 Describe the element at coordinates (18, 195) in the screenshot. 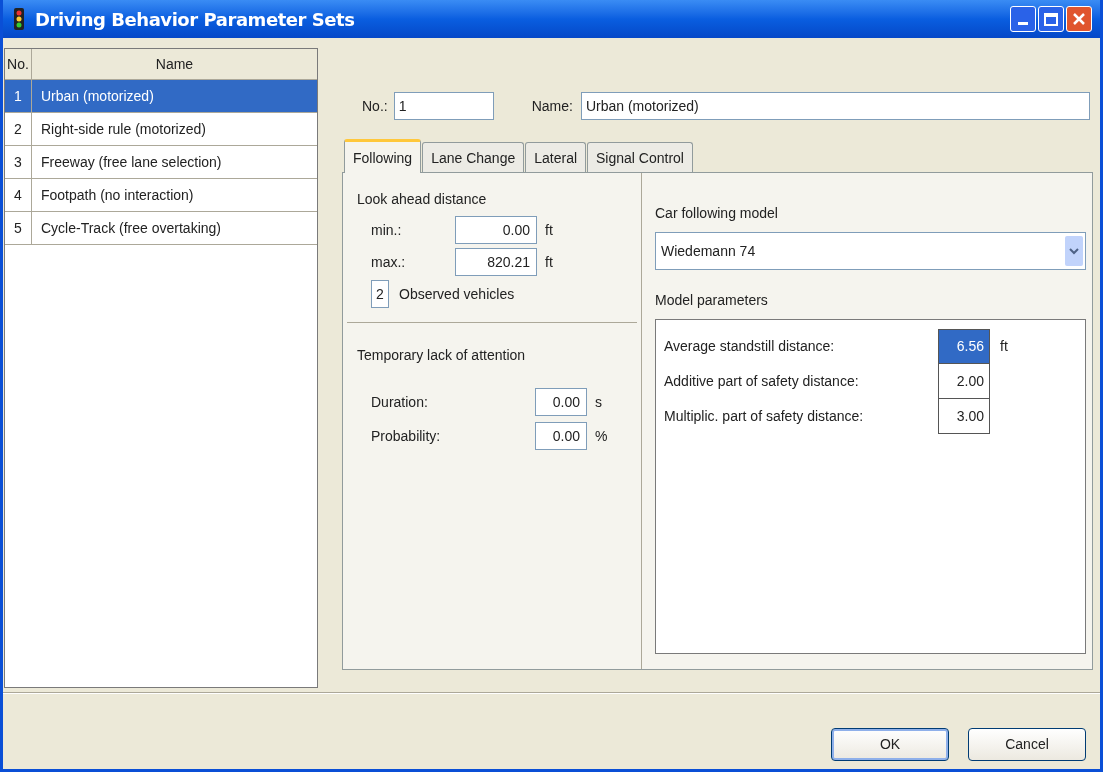

I see `row-number: 4` at that location.